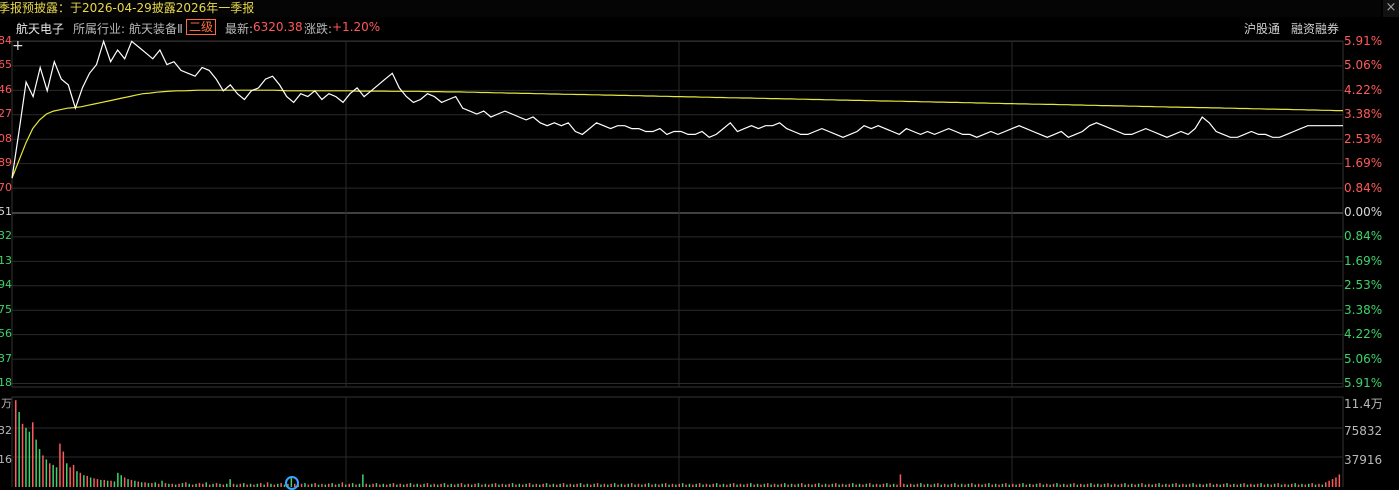 The image size is (1399, 490). What do you see at coordinates (6, 65) in the screenshot?
I see `left-price-tick: 65` at bounding box center [6, 65].